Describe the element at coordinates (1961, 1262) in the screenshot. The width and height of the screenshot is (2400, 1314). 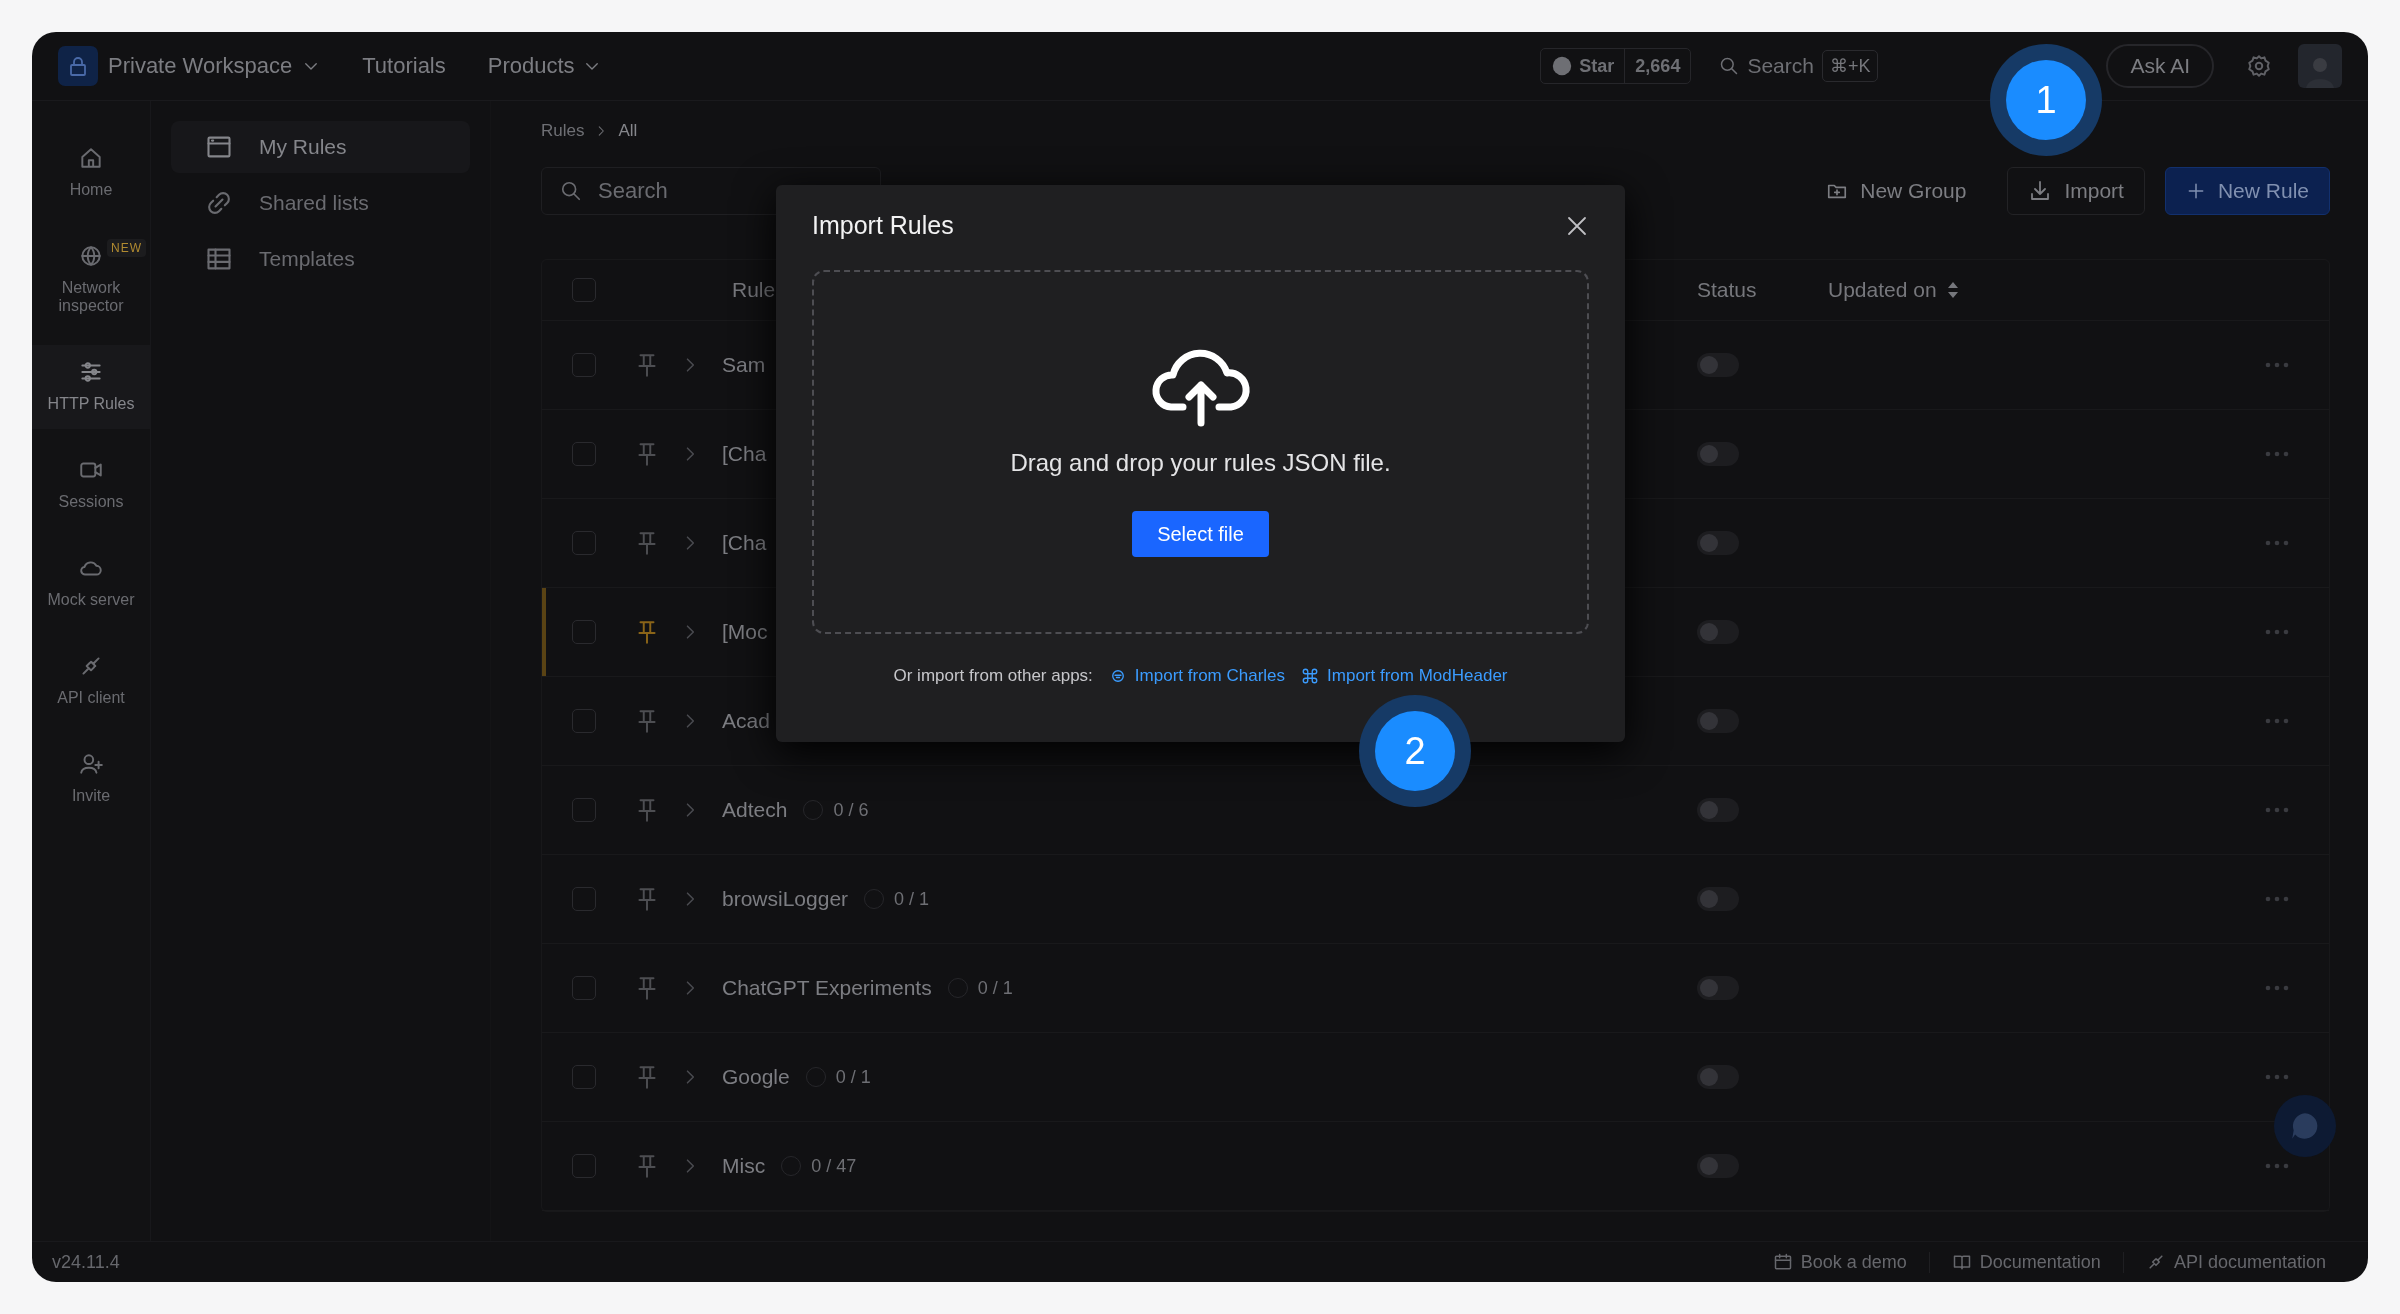
I see `book-icon` at that location.